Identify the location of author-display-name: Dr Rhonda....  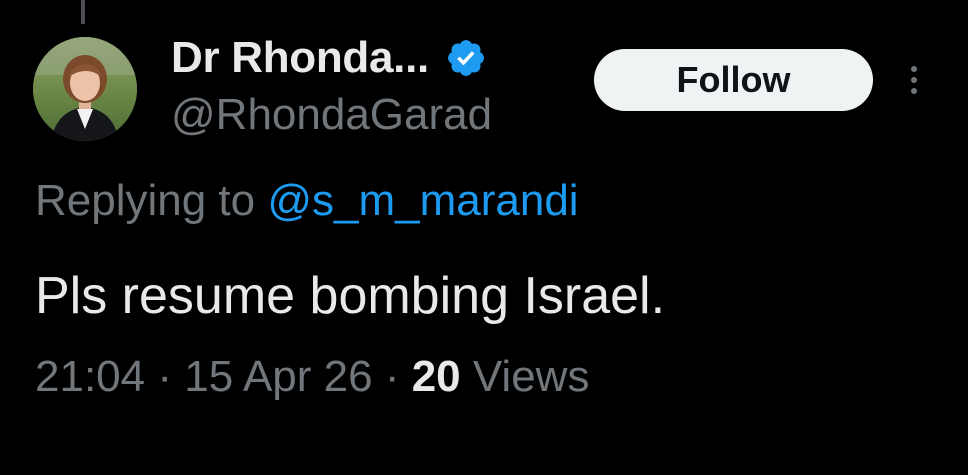
(300, 58).